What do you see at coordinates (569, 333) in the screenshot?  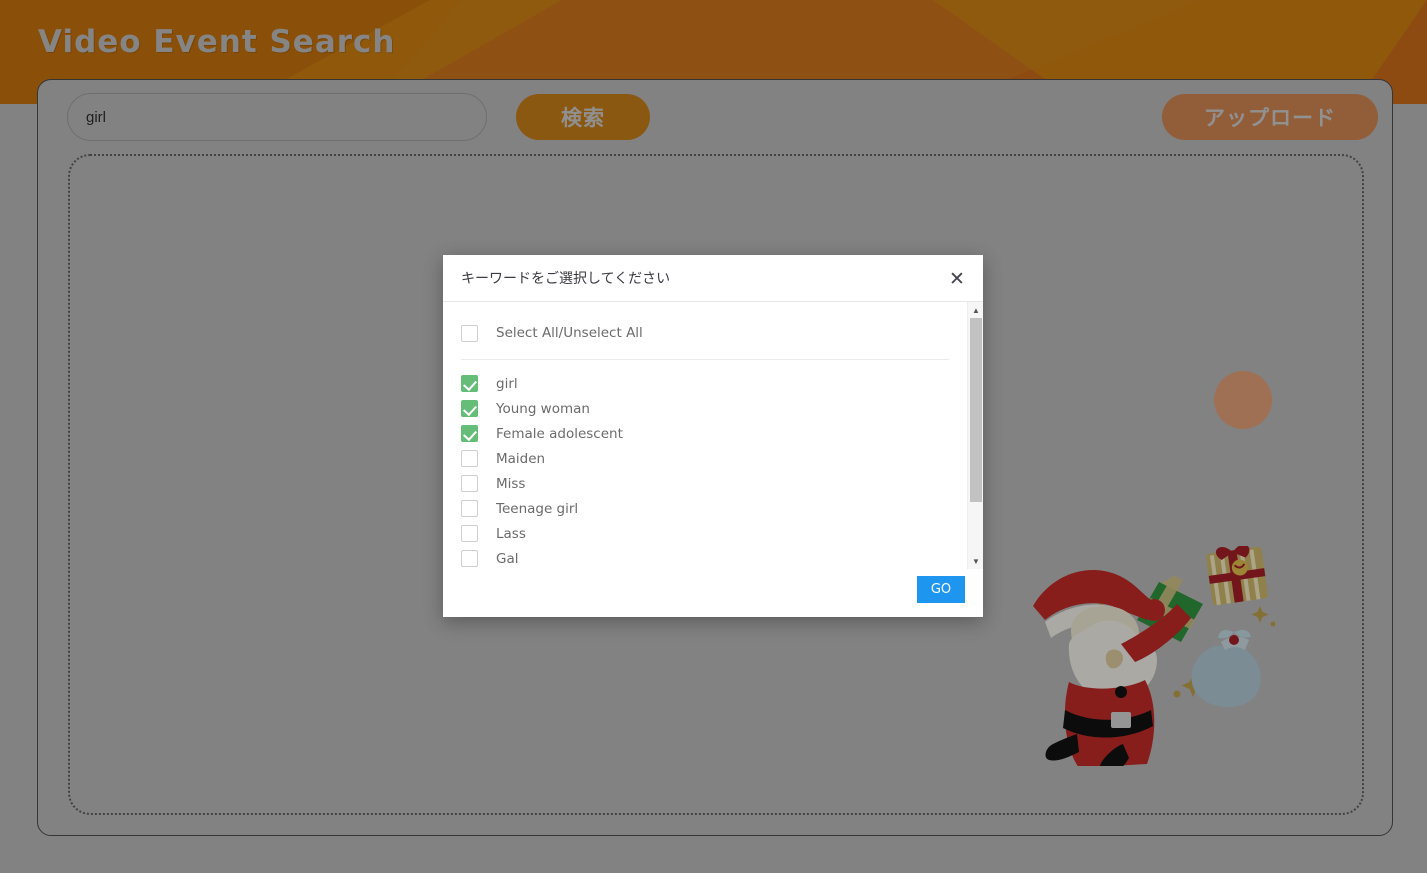 I see `select-all-label: Select All/Unselect All` at bounding box center [569, 333].